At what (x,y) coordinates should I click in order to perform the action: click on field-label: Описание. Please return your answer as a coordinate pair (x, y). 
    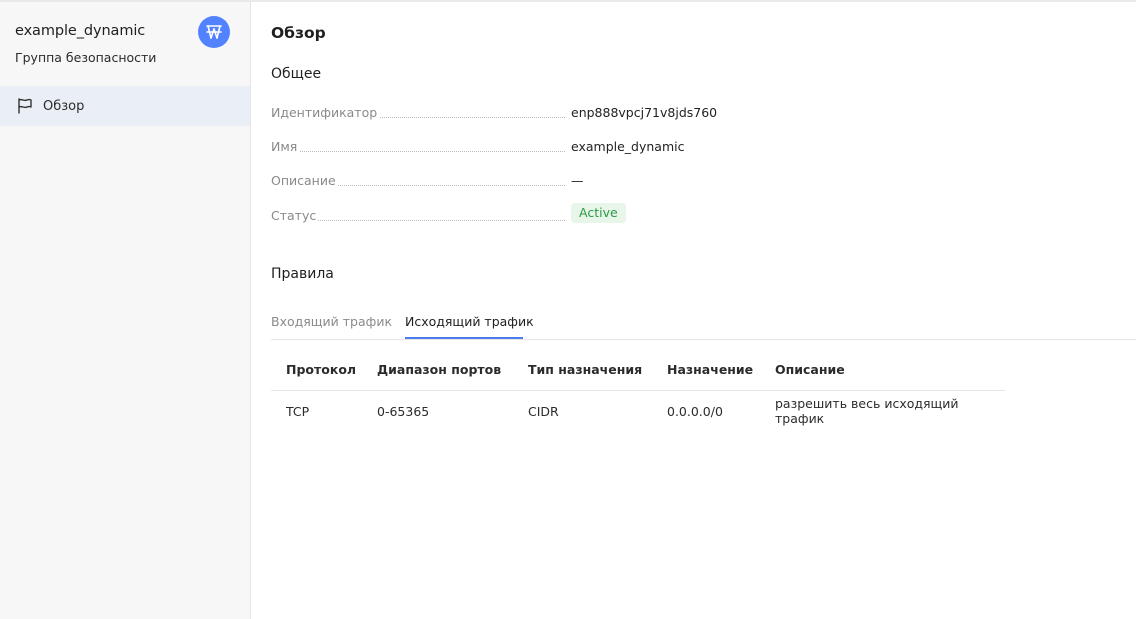
    Looking at the image, I should click on (304, 180).